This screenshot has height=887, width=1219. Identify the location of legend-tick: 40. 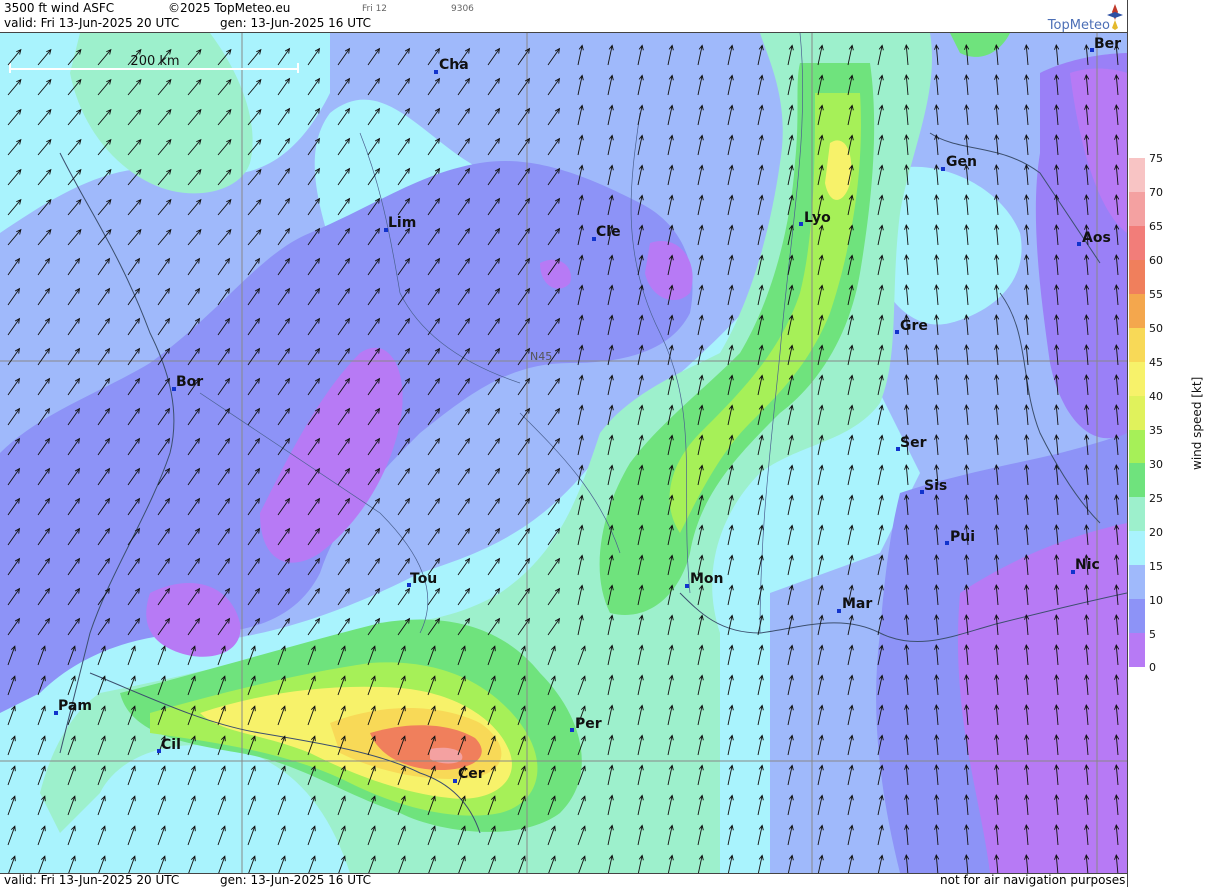
(1156, 396).